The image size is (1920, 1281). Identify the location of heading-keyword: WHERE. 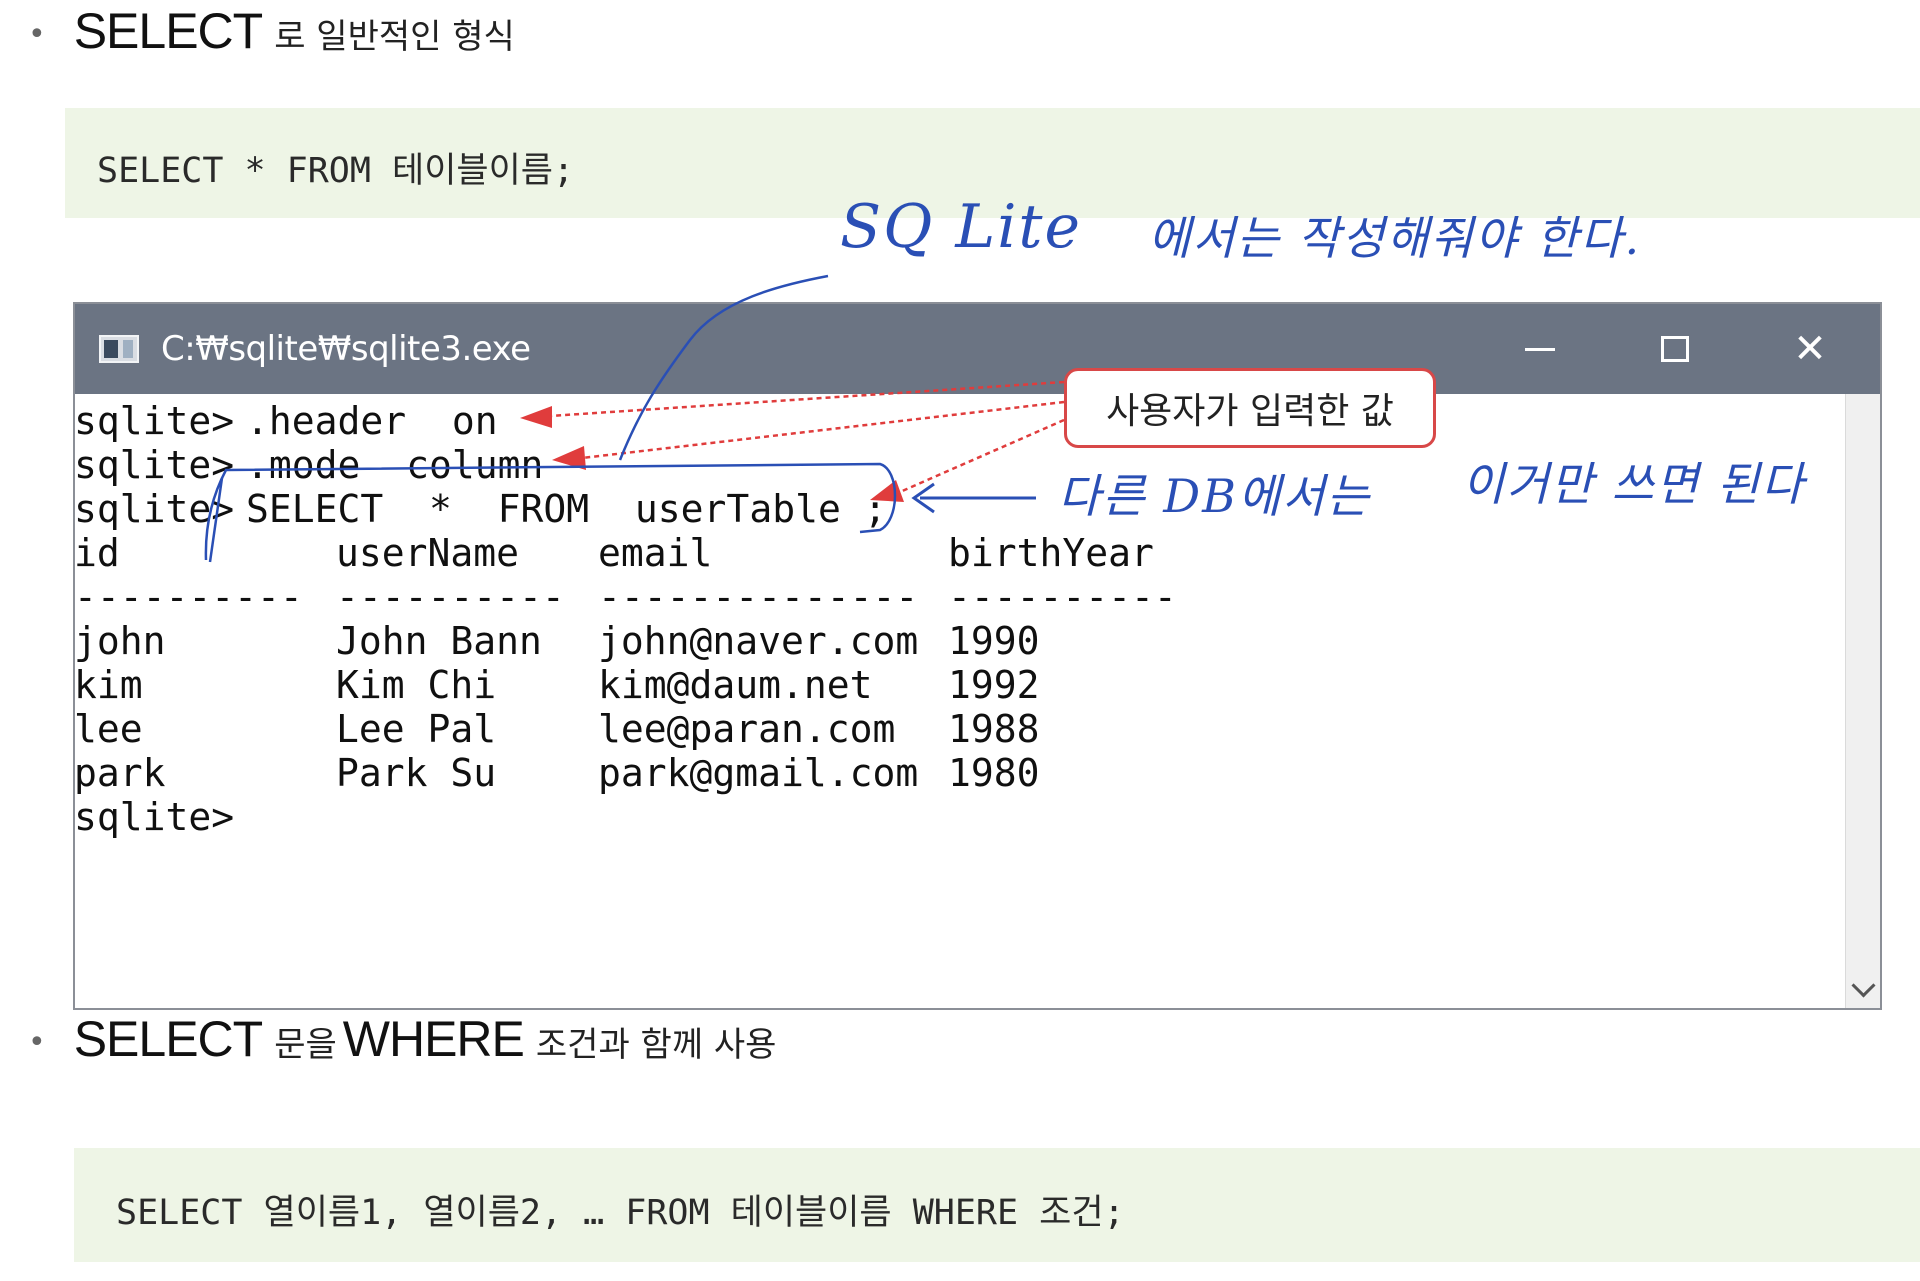
(433, 1039).